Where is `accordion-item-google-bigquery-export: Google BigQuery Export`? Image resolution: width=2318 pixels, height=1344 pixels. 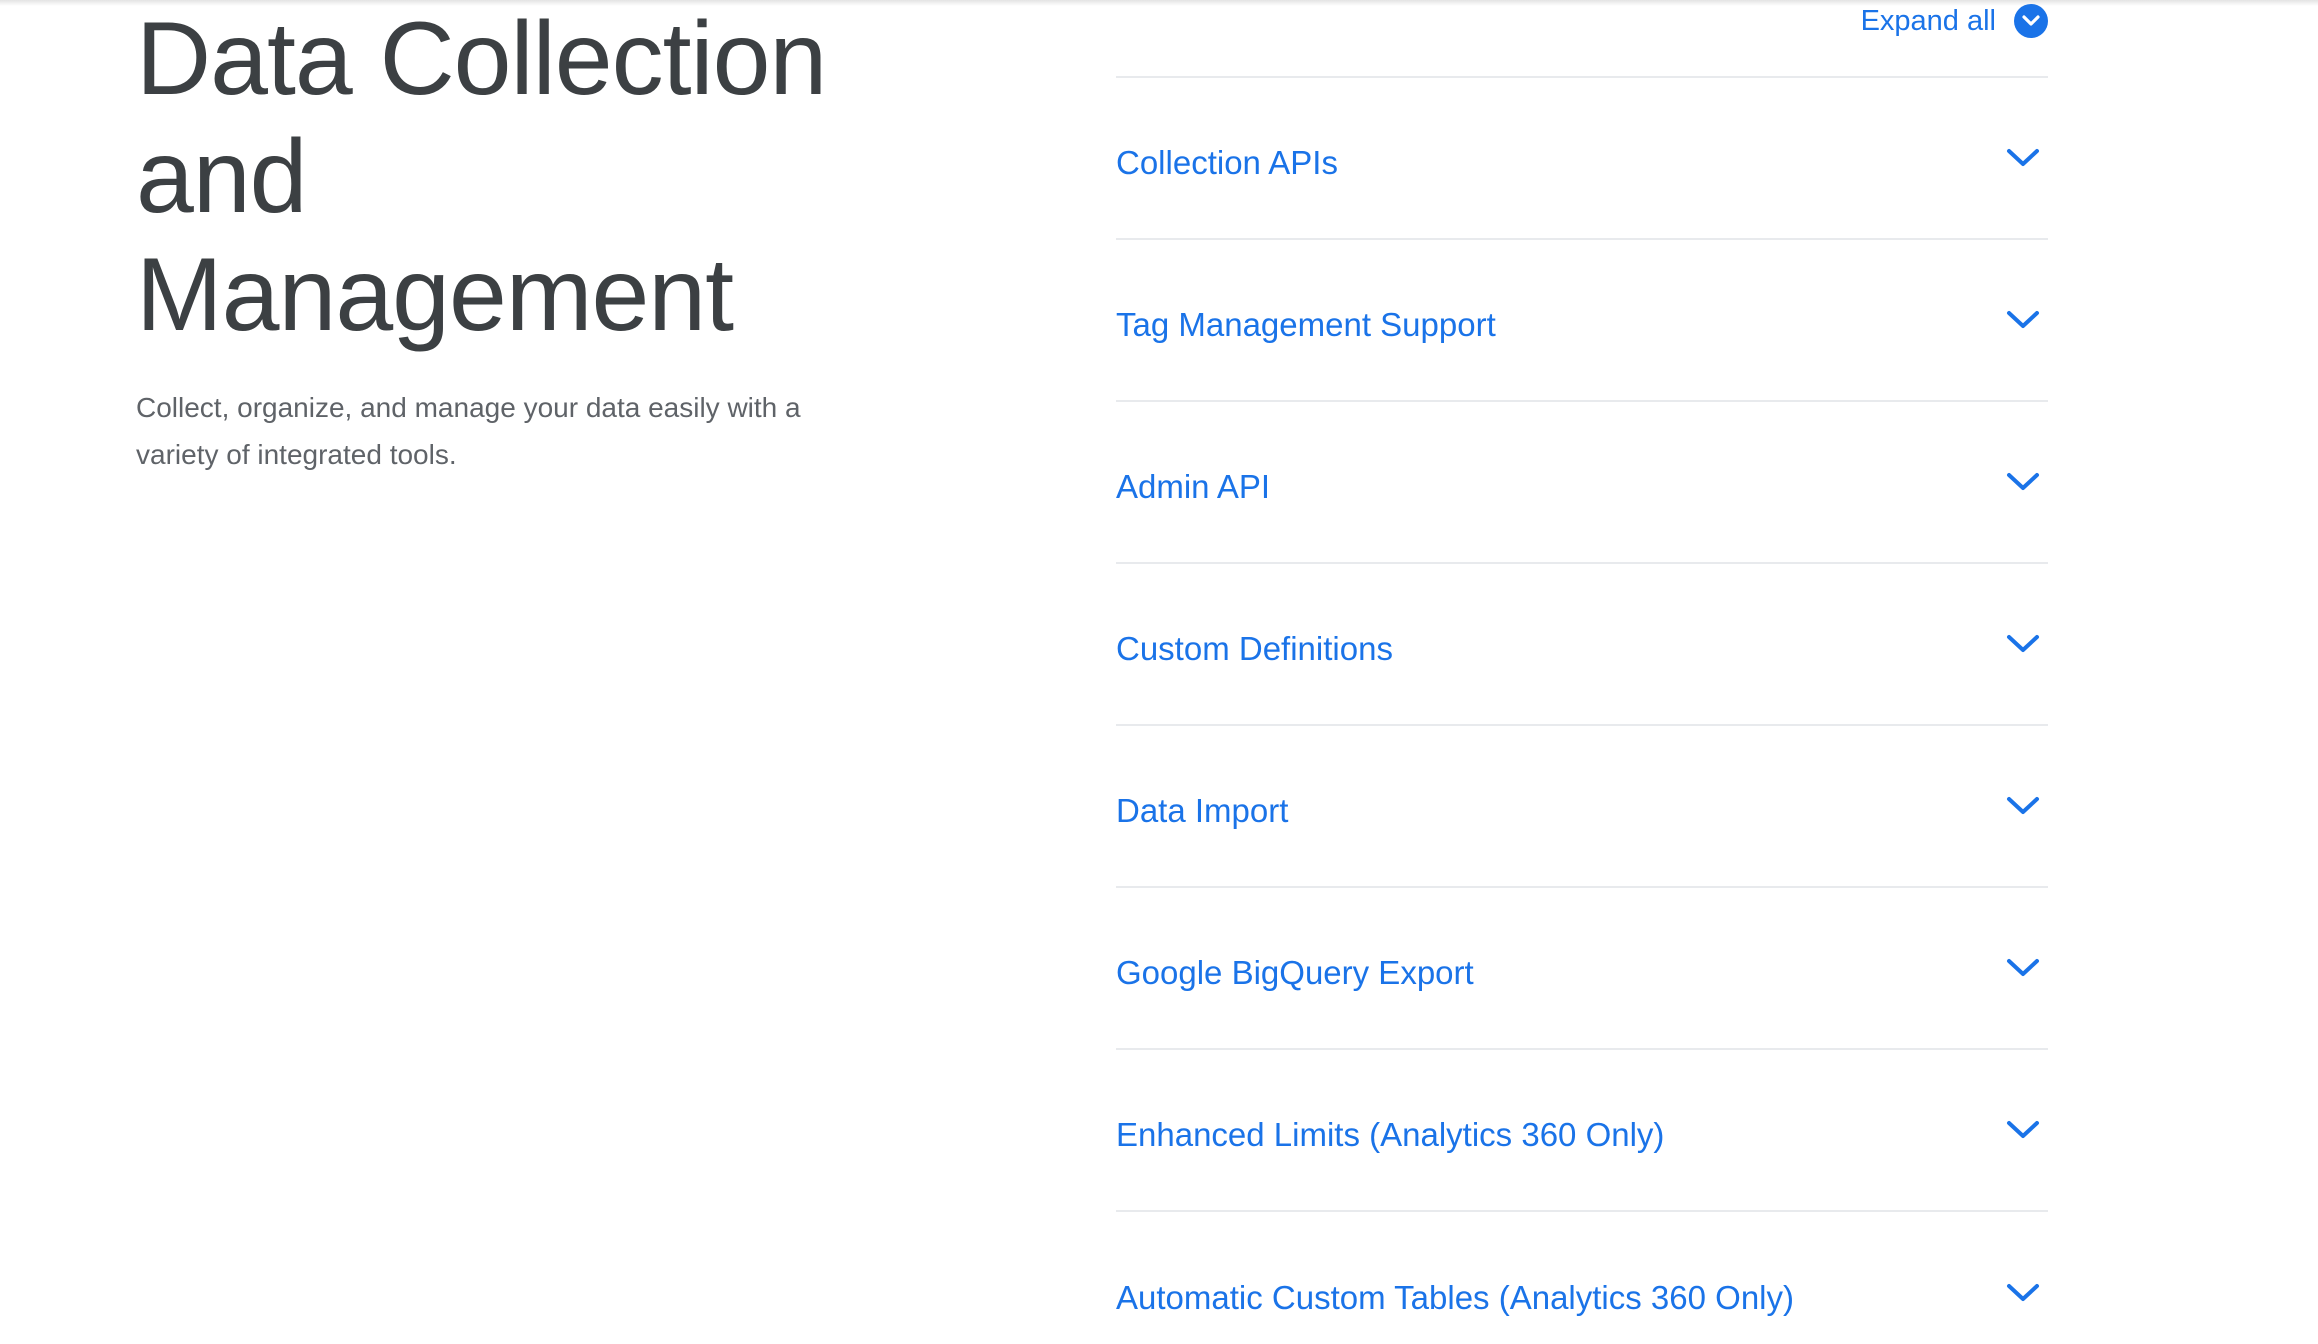
accordion-item-google-bigquery-export: Google BigQuery Export is located at coordinates (1582, 969).